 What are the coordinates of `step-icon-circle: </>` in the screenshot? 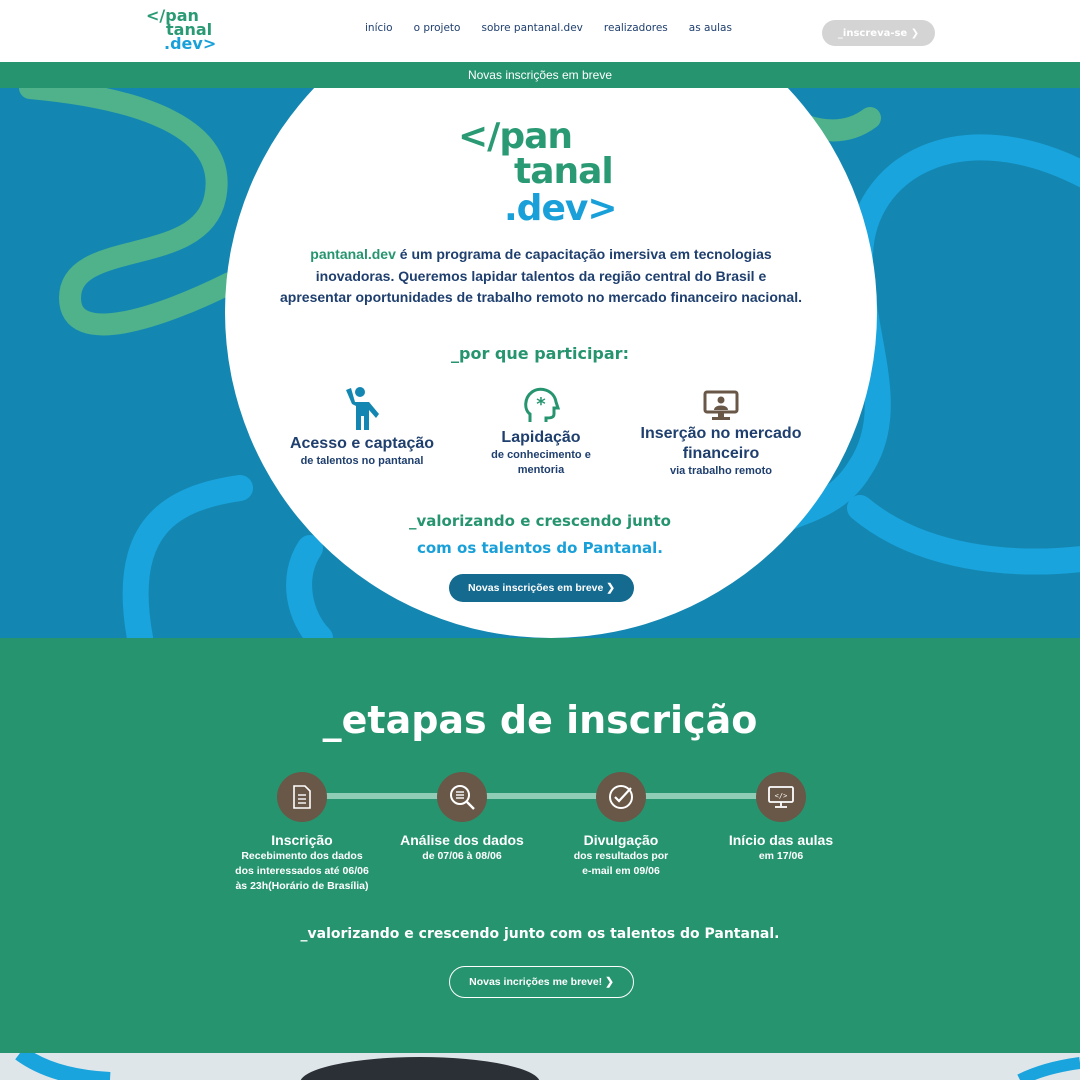 It's located at (781, 797).